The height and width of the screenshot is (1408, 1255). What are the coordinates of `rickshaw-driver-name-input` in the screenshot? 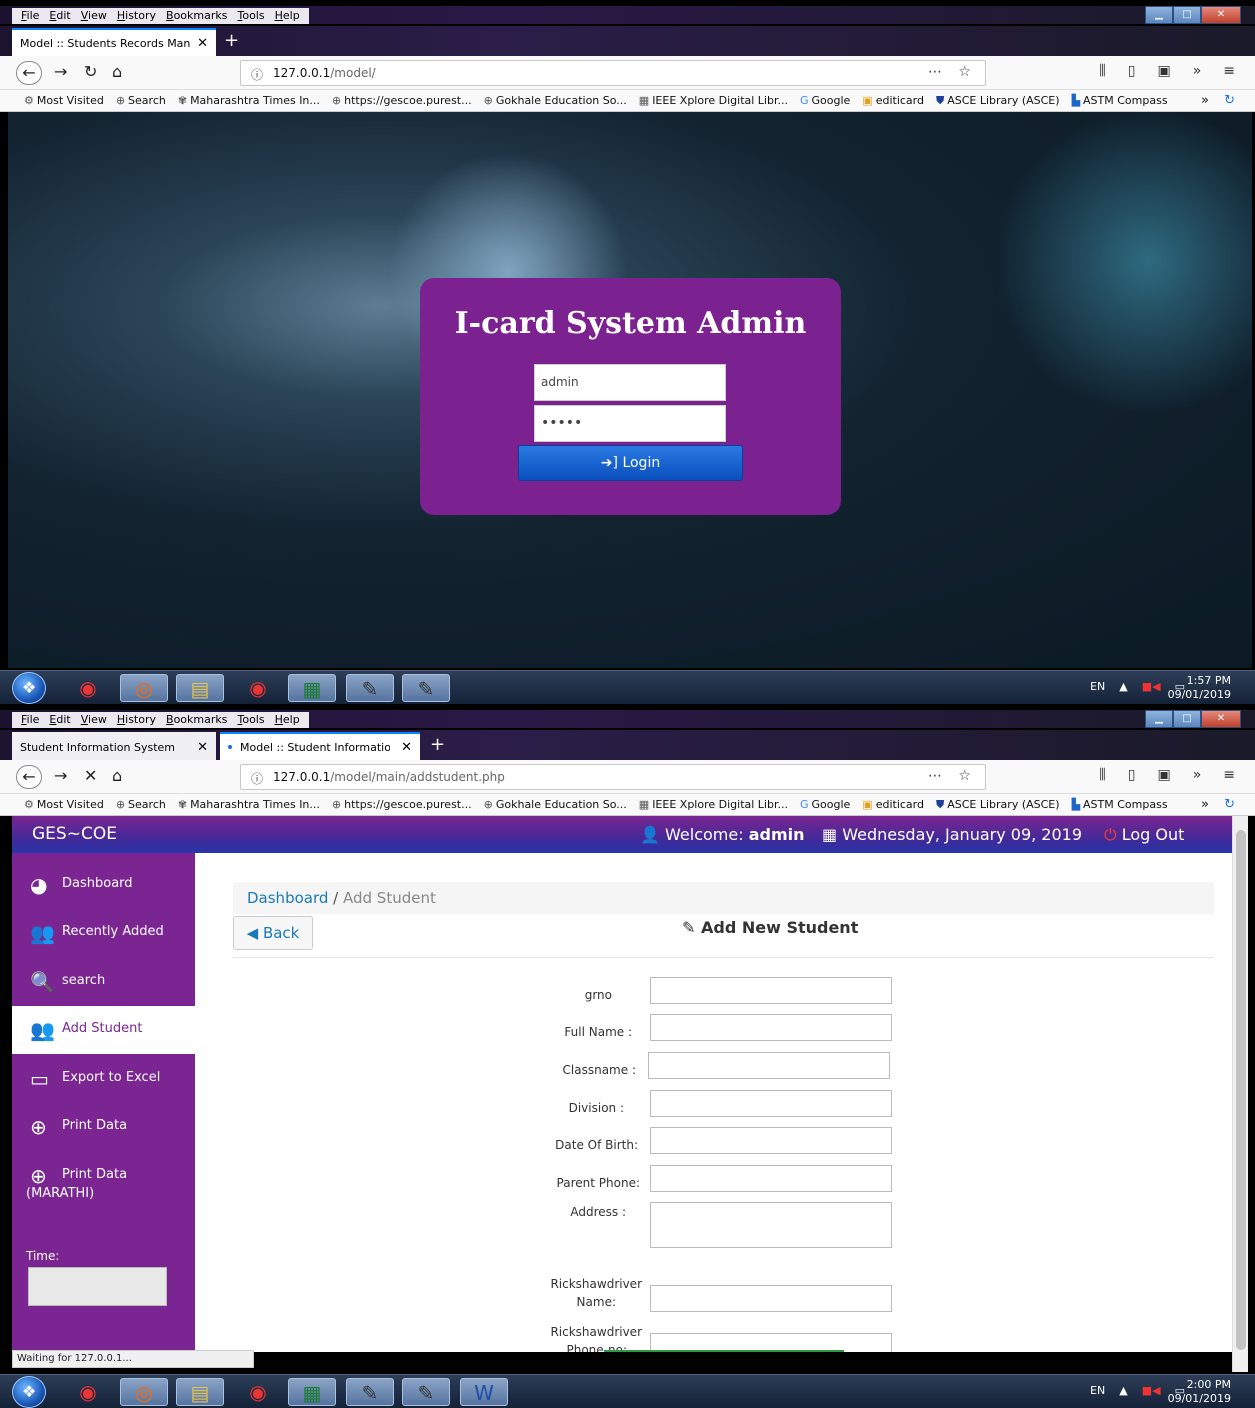 It's located at (771, 1298).